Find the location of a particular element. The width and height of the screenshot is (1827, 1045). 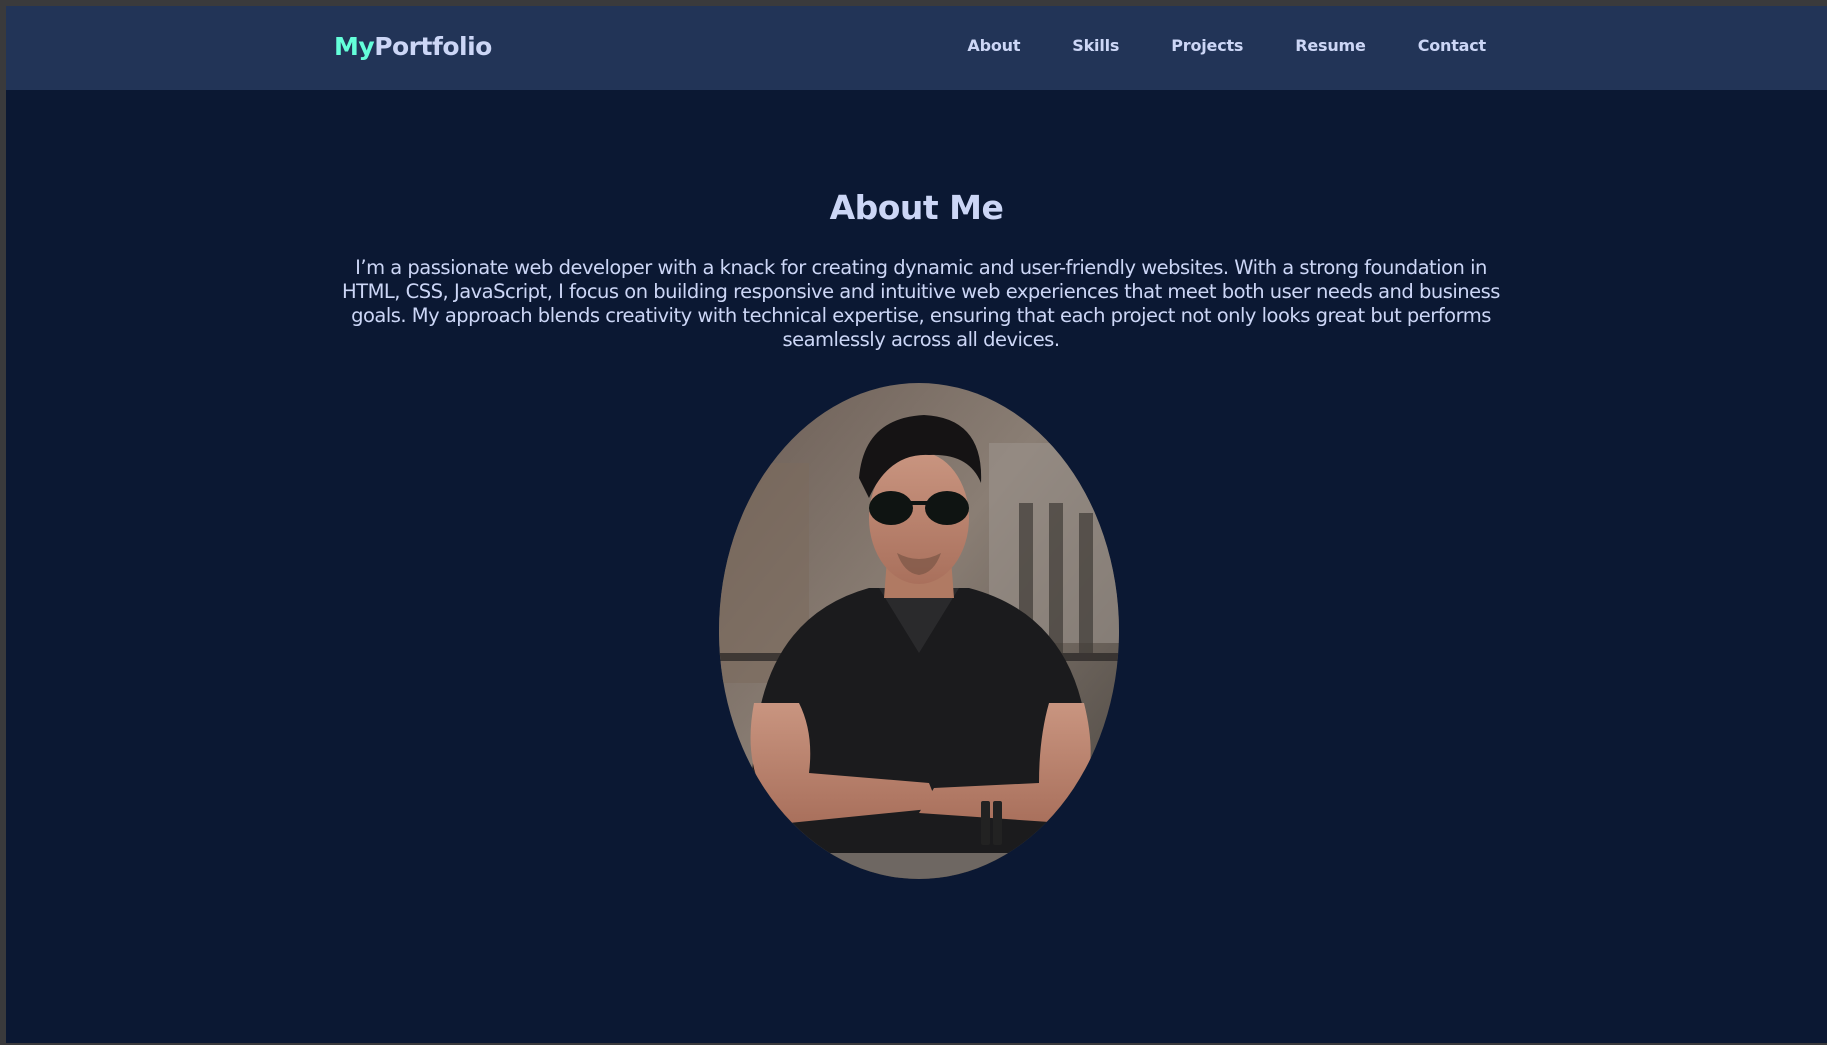

site-logo: MyPortfolio is located at coordinates (413, 46).